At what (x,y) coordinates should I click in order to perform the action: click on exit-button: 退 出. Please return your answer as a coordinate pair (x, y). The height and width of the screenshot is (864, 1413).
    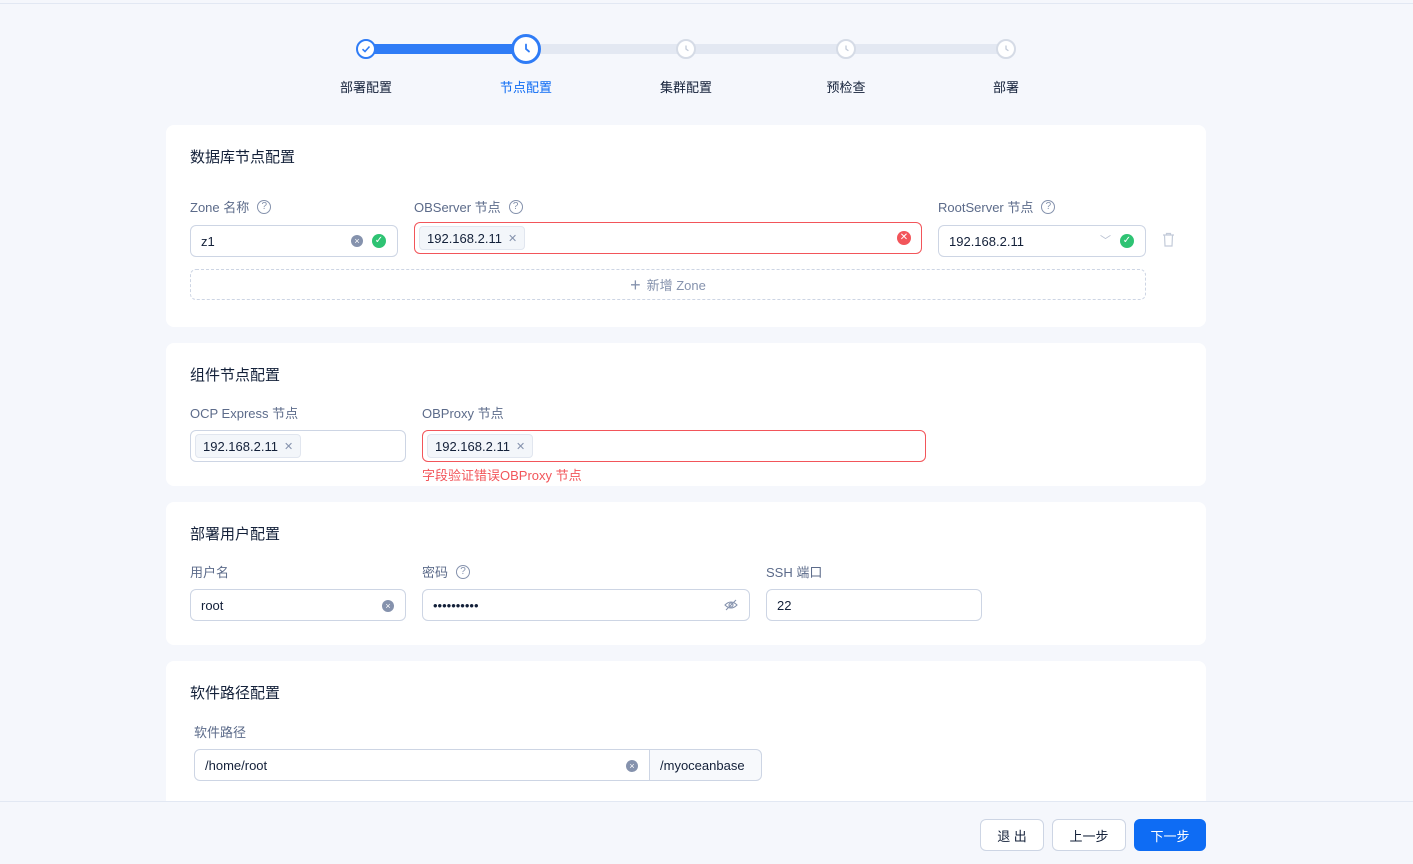
    Looking at the image, I should click on (1012, 835).